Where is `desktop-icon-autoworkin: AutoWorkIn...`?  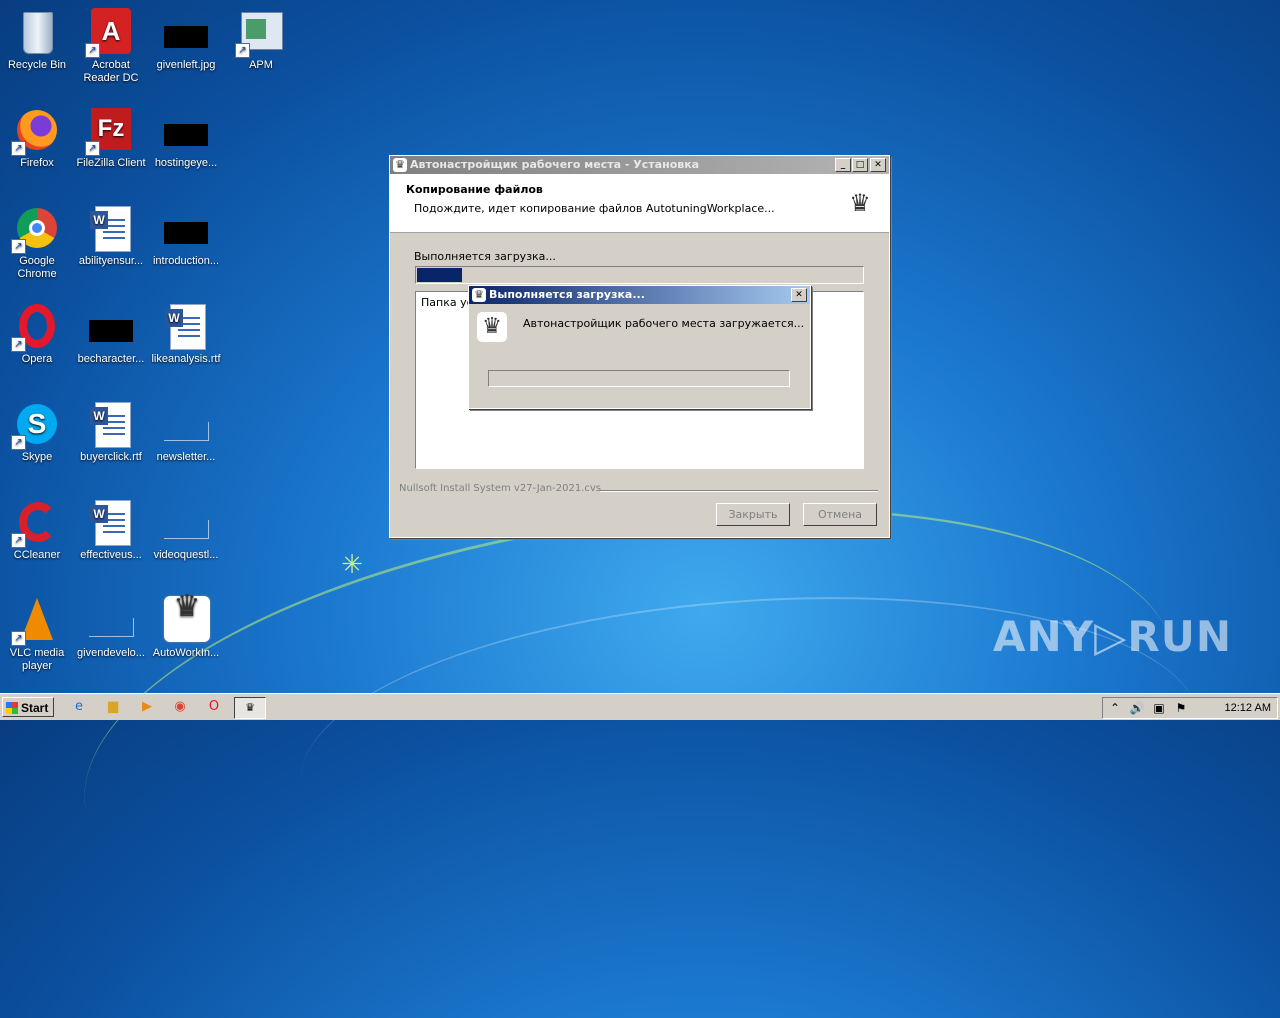
desktop-icon-autoworkin: AutoWorkIn... is located at coordinates (186, 628).